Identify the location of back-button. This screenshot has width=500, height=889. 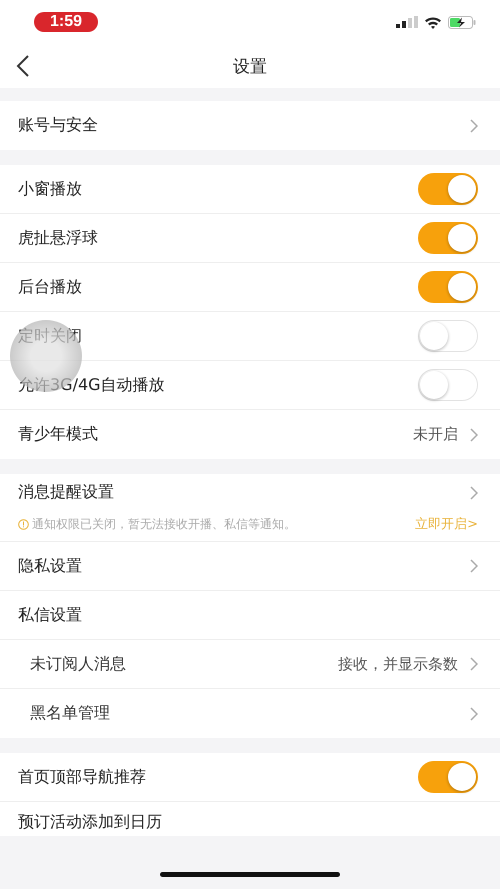
(23, 66).